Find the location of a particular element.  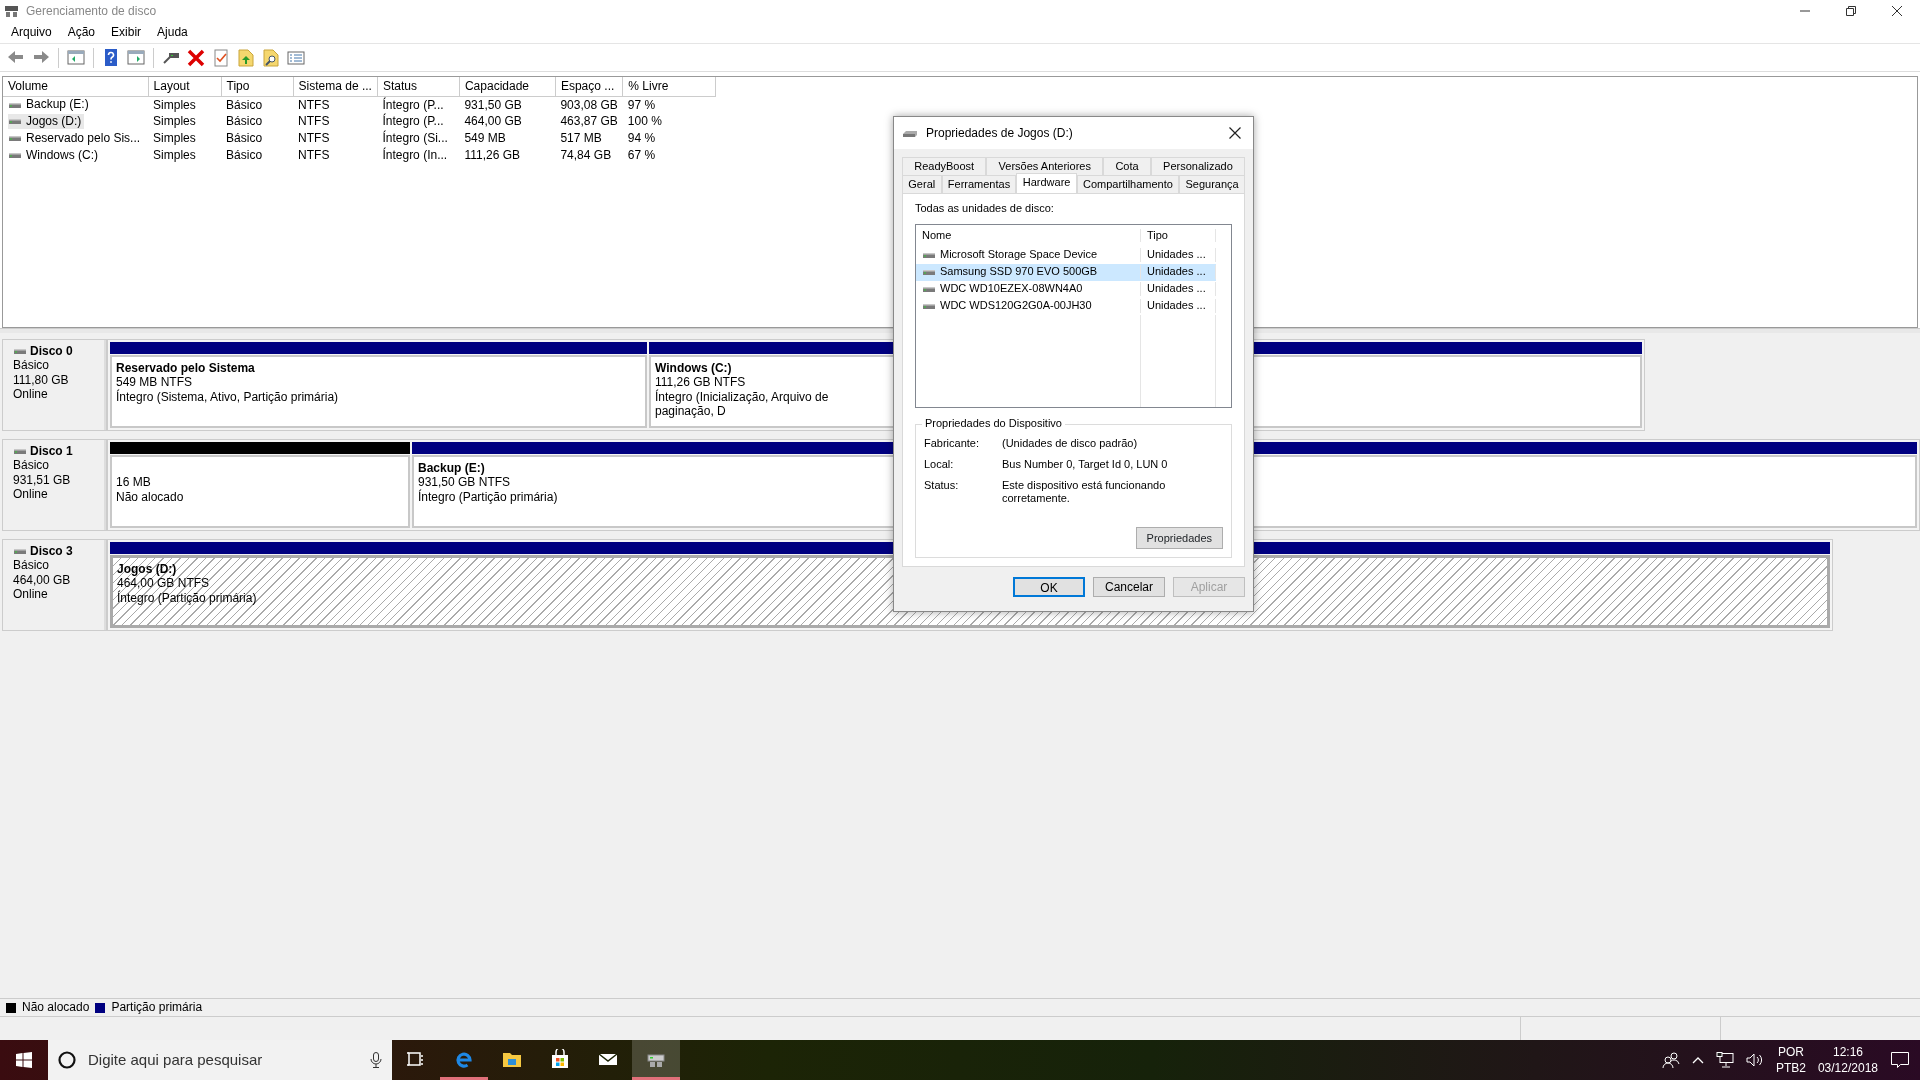

table-cell: 464,00 GB is located at coordinates (493, 121).